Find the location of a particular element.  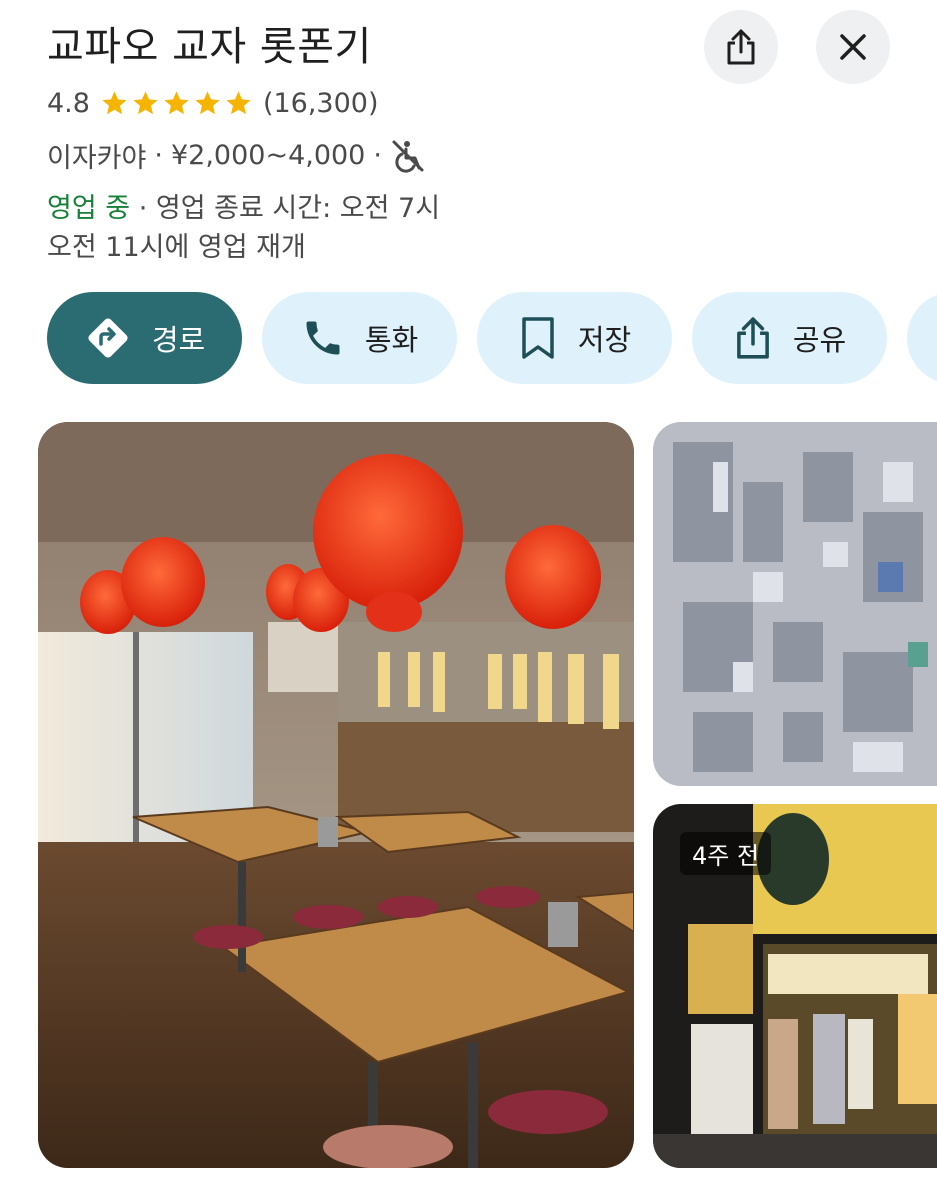

call-button: 통화 is located at coordinates (359, 338).